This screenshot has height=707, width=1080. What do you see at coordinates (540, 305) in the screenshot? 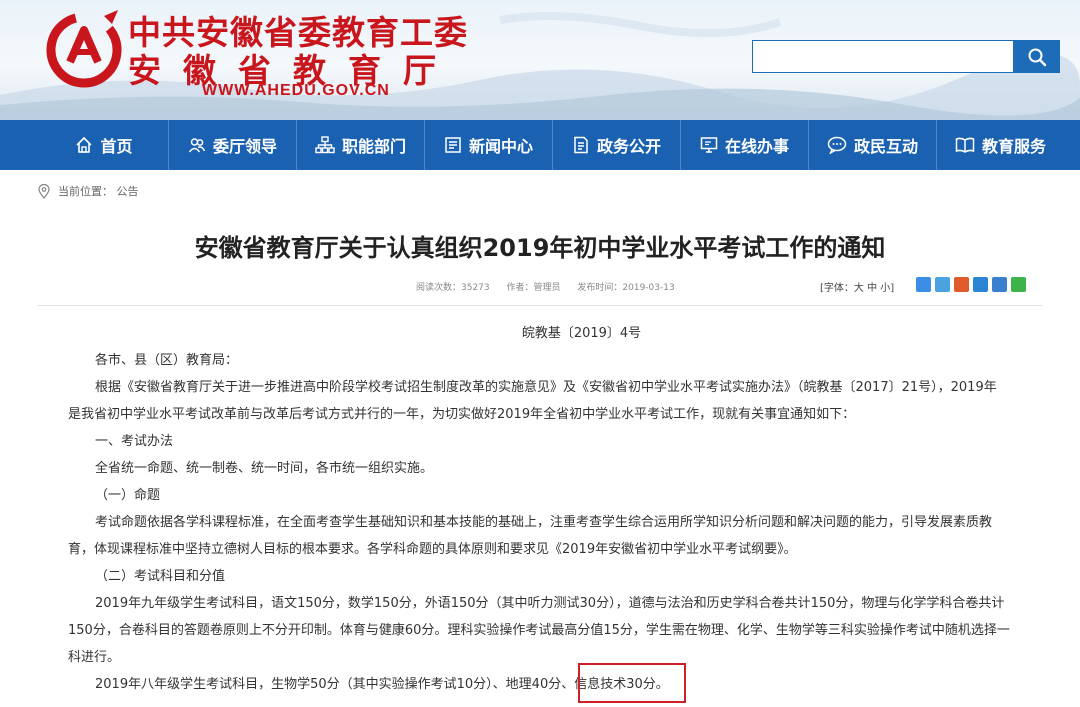
I see `divider` at bounding box center [540, 305].